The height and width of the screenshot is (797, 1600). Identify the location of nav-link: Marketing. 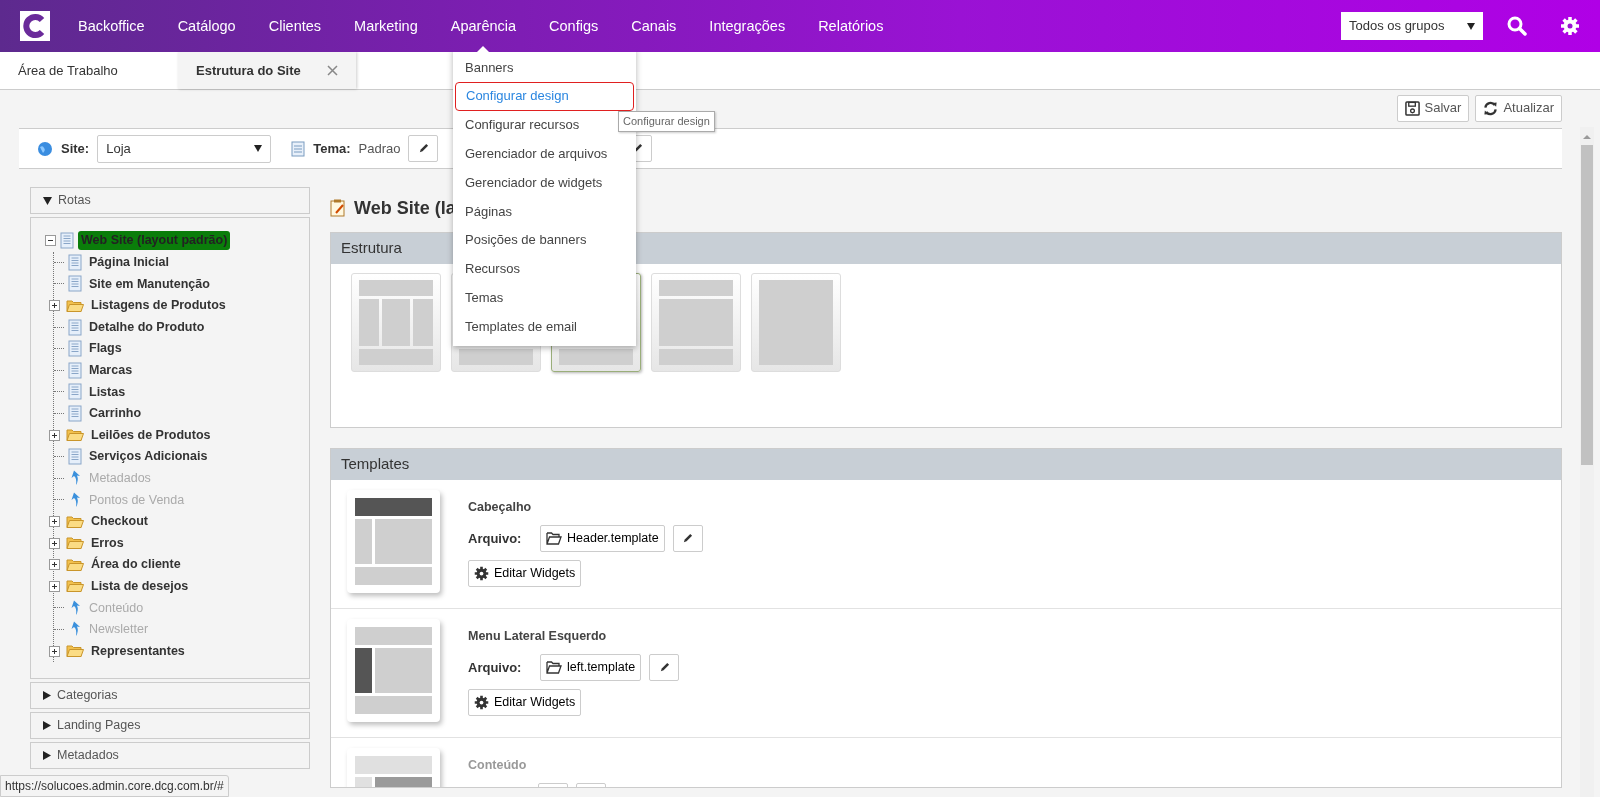
(386, 26).